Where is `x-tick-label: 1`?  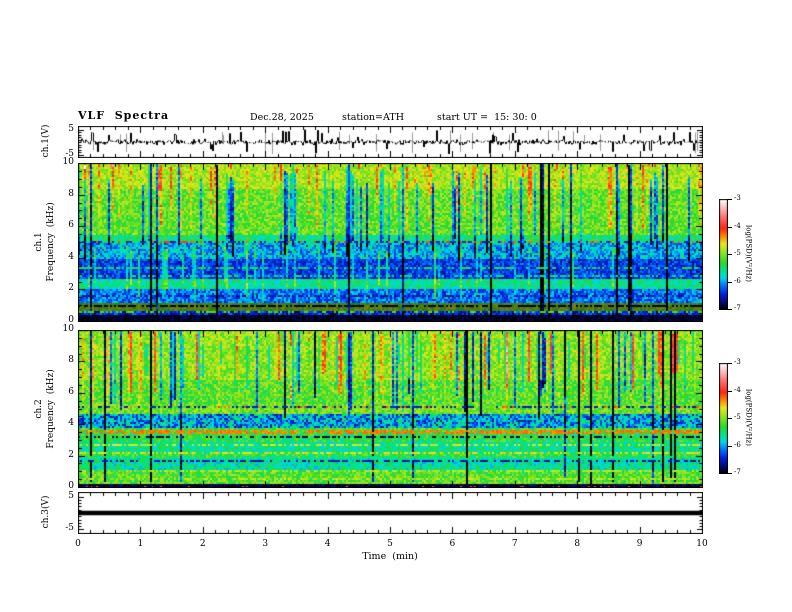 x-tick-label: 1 is located at coordinates (140, 544).